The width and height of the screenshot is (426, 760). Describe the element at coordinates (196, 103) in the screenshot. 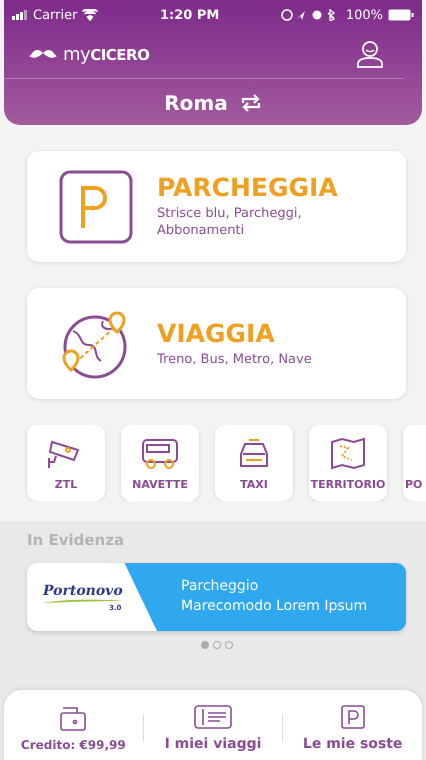

I see `city-selector: Roma` at that location.